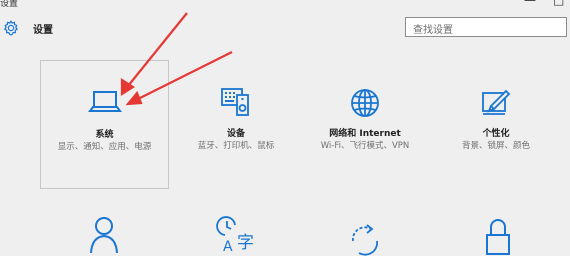 The image size is (570, 256). What do you see at coordinates (236, 146) in the screenshot?
I see `tile-devices-desc: 蓝牙、打印机、鼠标` at bounding box center [236, 146].